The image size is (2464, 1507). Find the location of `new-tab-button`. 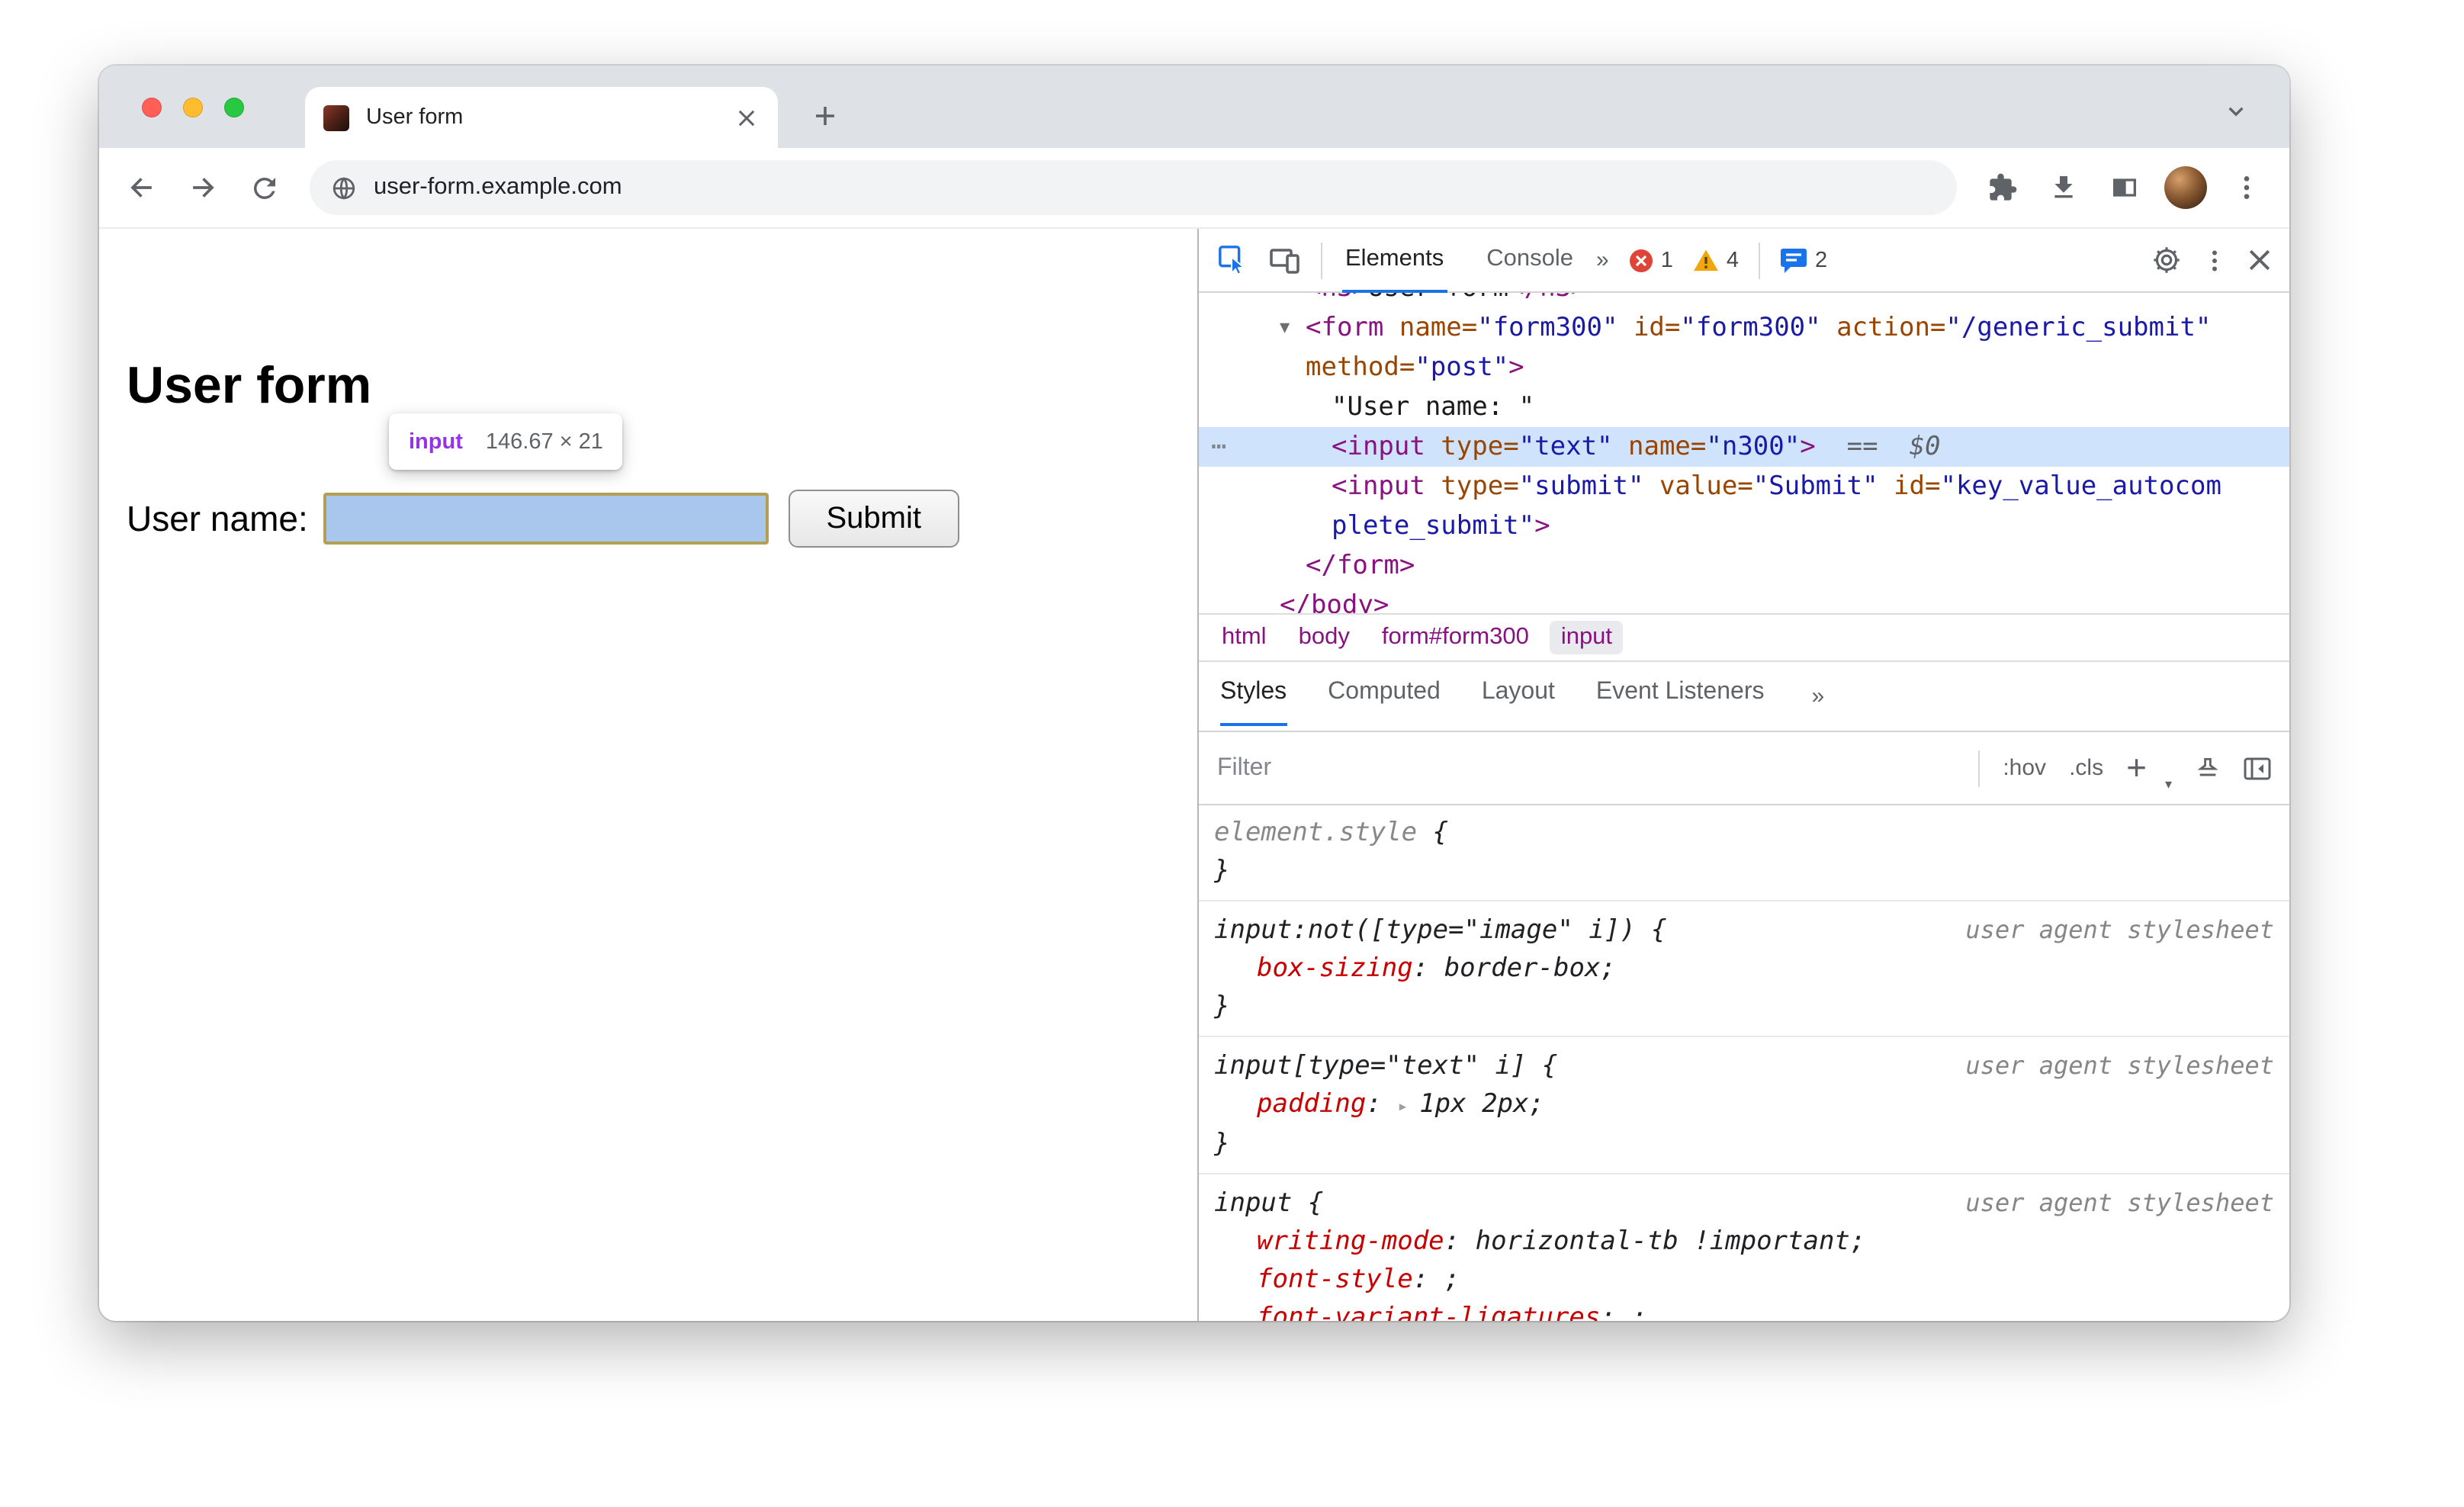

new-tab-button is located at coordinates (825, 116).